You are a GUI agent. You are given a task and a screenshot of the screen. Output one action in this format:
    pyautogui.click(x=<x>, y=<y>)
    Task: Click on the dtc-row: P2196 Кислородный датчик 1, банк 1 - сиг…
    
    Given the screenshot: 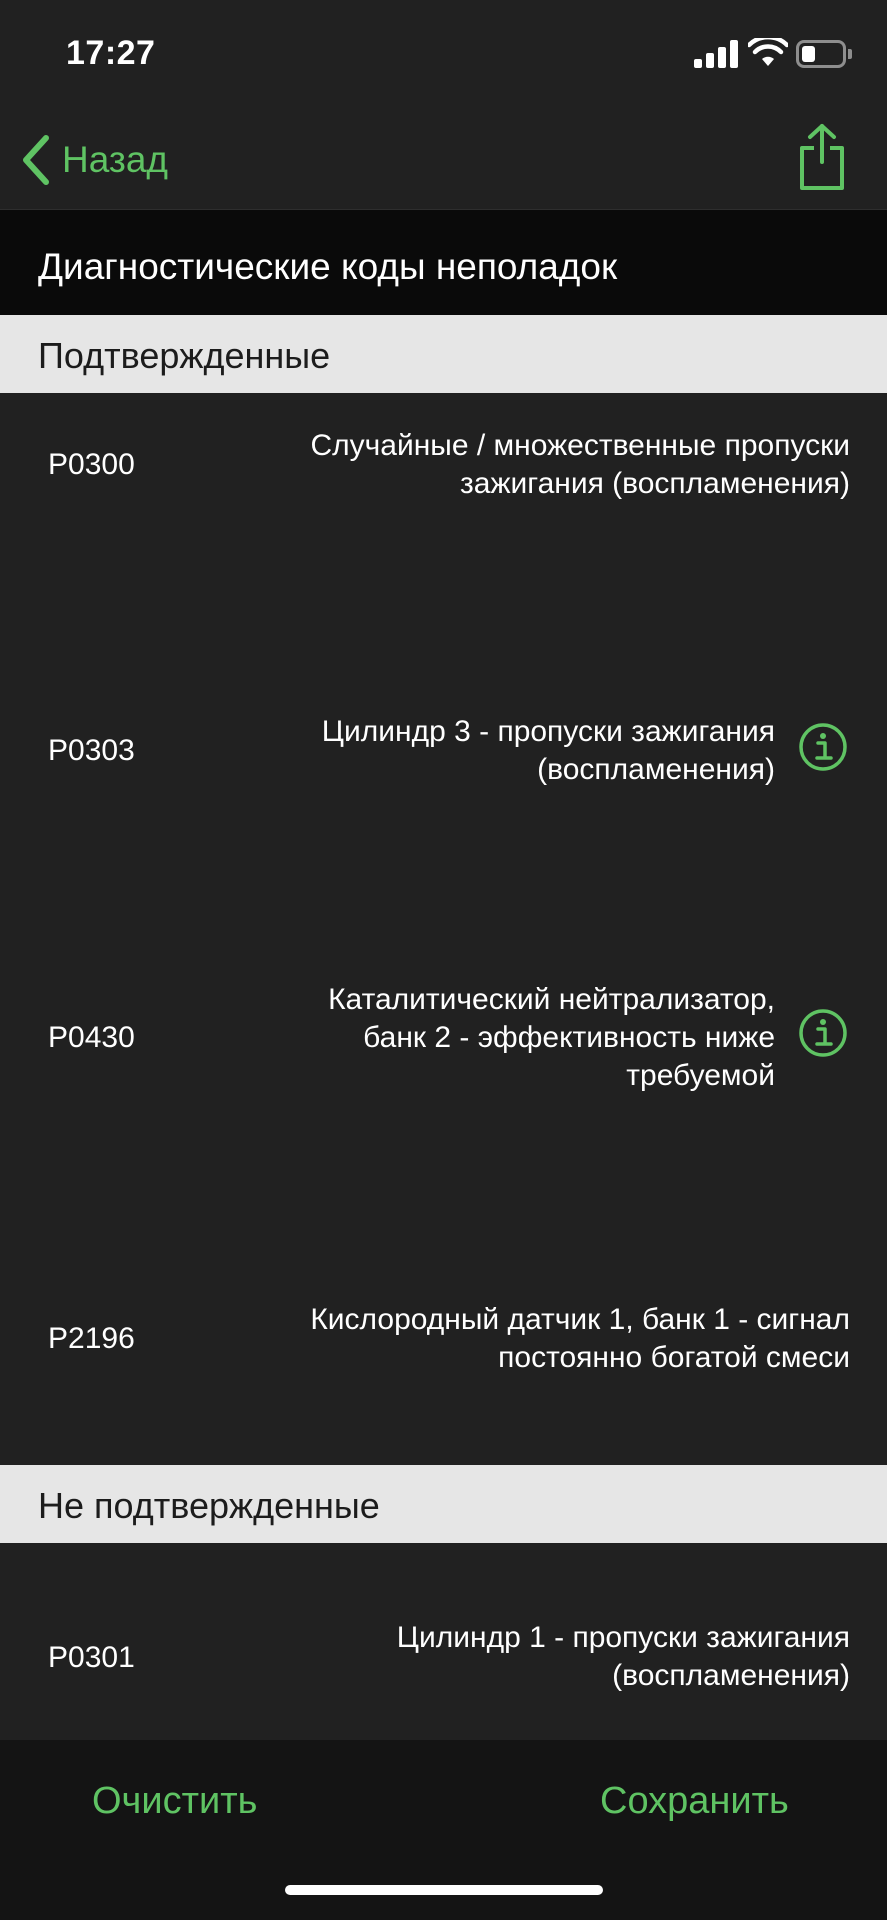 What is the action you would take?
    pyautogui.click(x=443, y=1370)
    